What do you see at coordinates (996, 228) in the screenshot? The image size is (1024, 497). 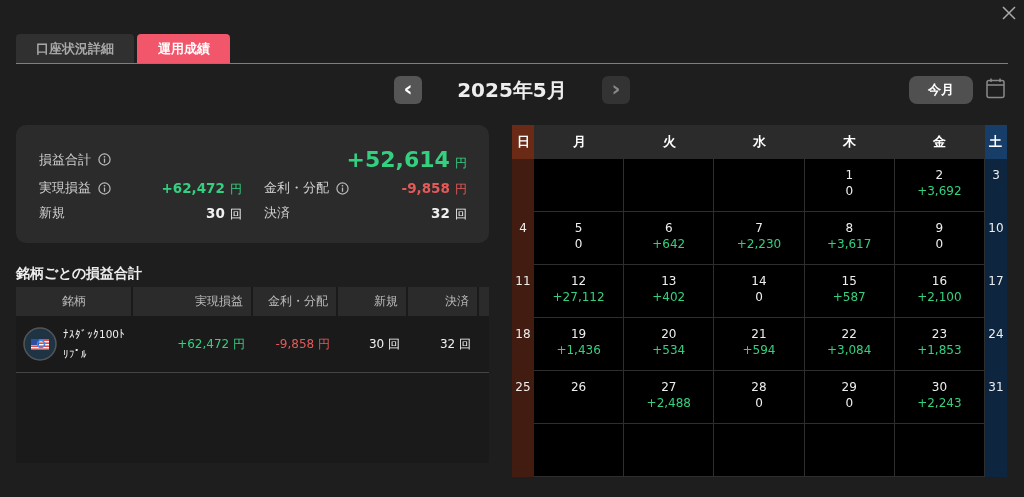 I see `day-number: 10` at bounding box center [996, 228].